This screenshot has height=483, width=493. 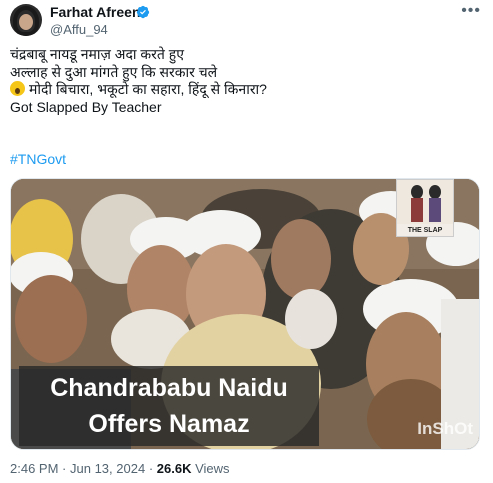 I want to click on screaming-face-emoji-icon, so click(x=17, y=88).